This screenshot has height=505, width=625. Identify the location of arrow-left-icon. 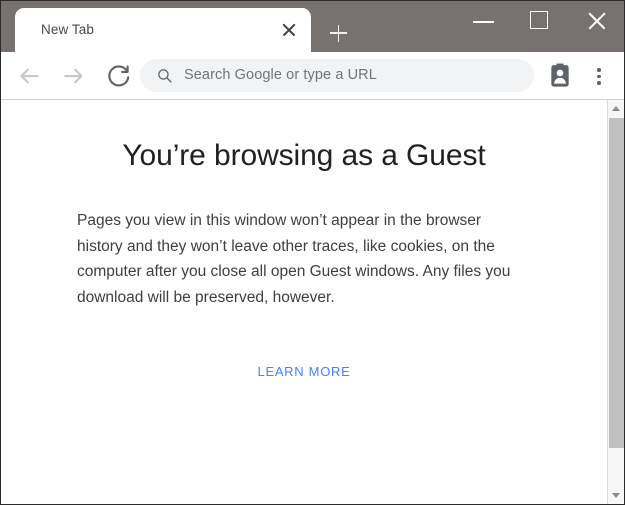
(29, 76).